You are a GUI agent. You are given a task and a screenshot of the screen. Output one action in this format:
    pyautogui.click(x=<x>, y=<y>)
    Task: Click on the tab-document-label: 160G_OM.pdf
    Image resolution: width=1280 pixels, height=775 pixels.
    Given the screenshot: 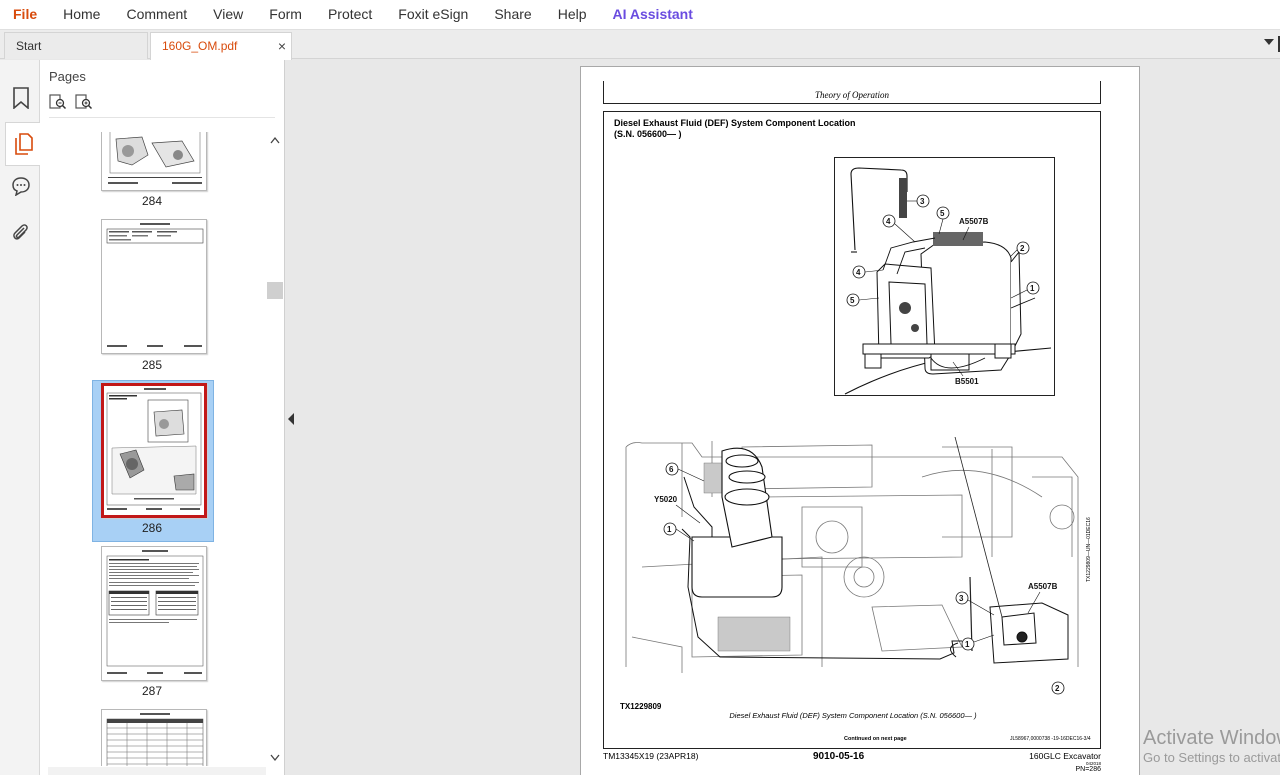 What is the action you would take?
    pyautogui.click(x=200, y=46)
    